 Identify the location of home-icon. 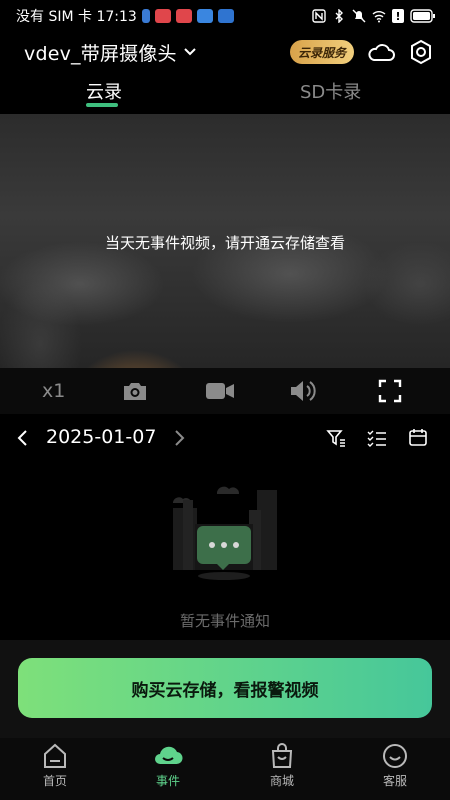
(55, 755).